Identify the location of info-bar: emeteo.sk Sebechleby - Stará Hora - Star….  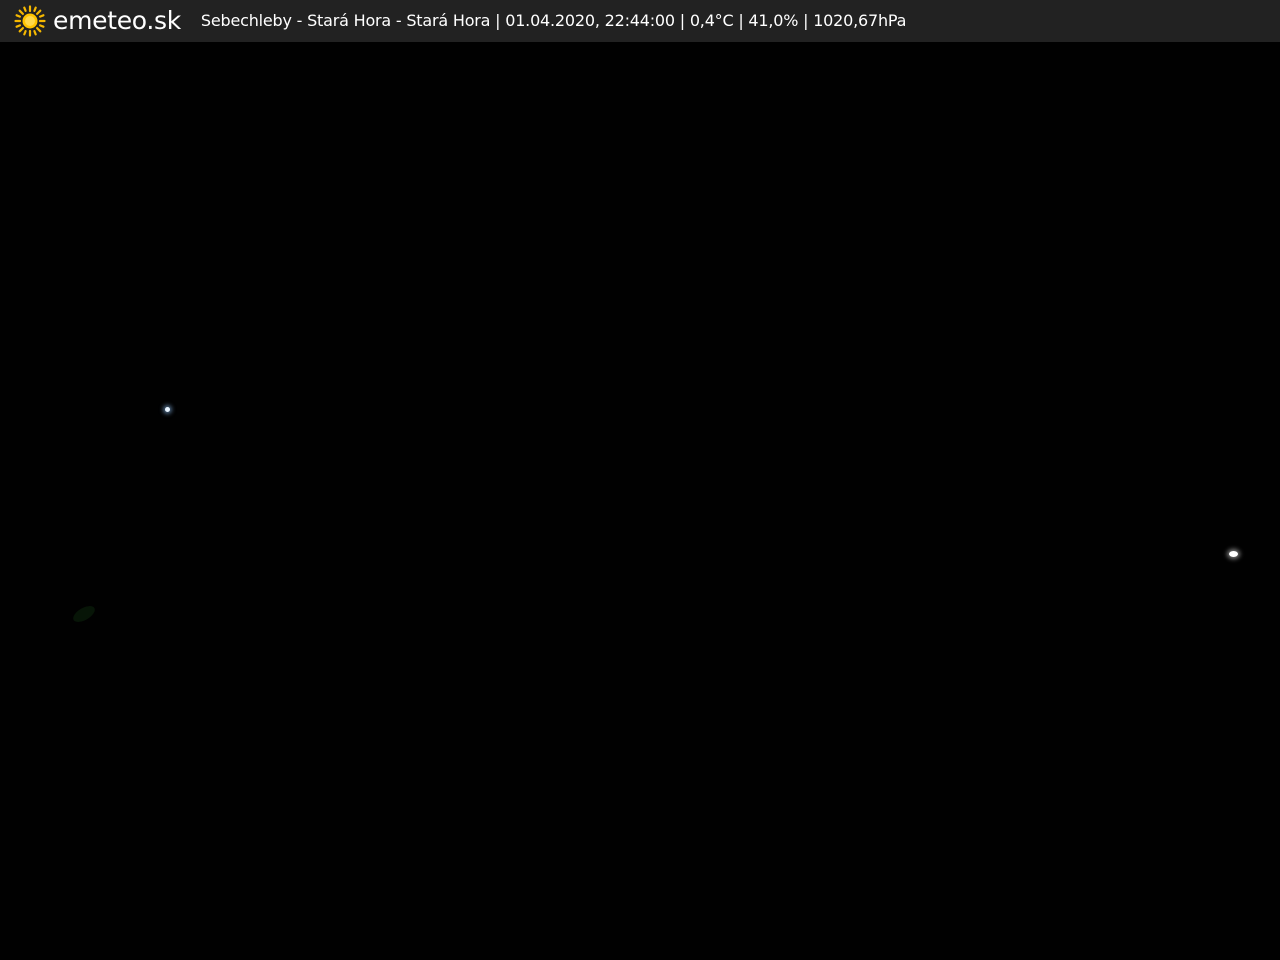
(640, 21).